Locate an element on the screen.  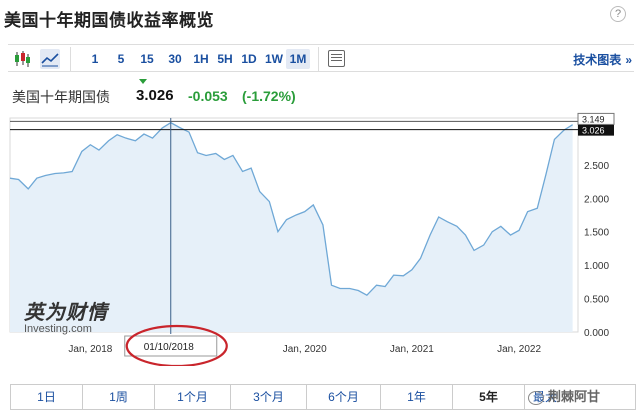
y-tick-label: 0.000 is located at coordinates (596, 333).